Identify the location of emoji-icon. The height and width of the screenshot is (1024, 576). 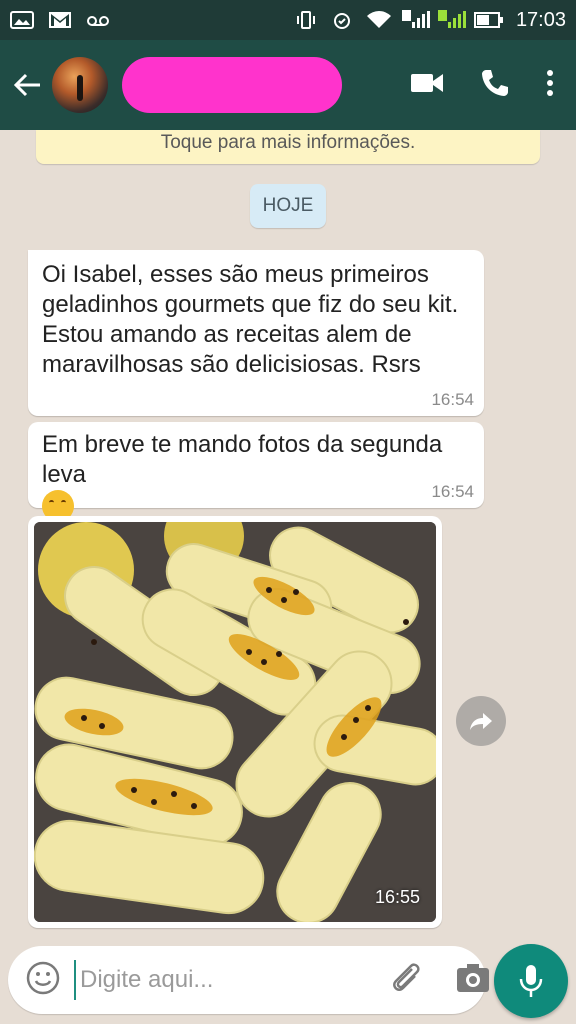
(43, 980).